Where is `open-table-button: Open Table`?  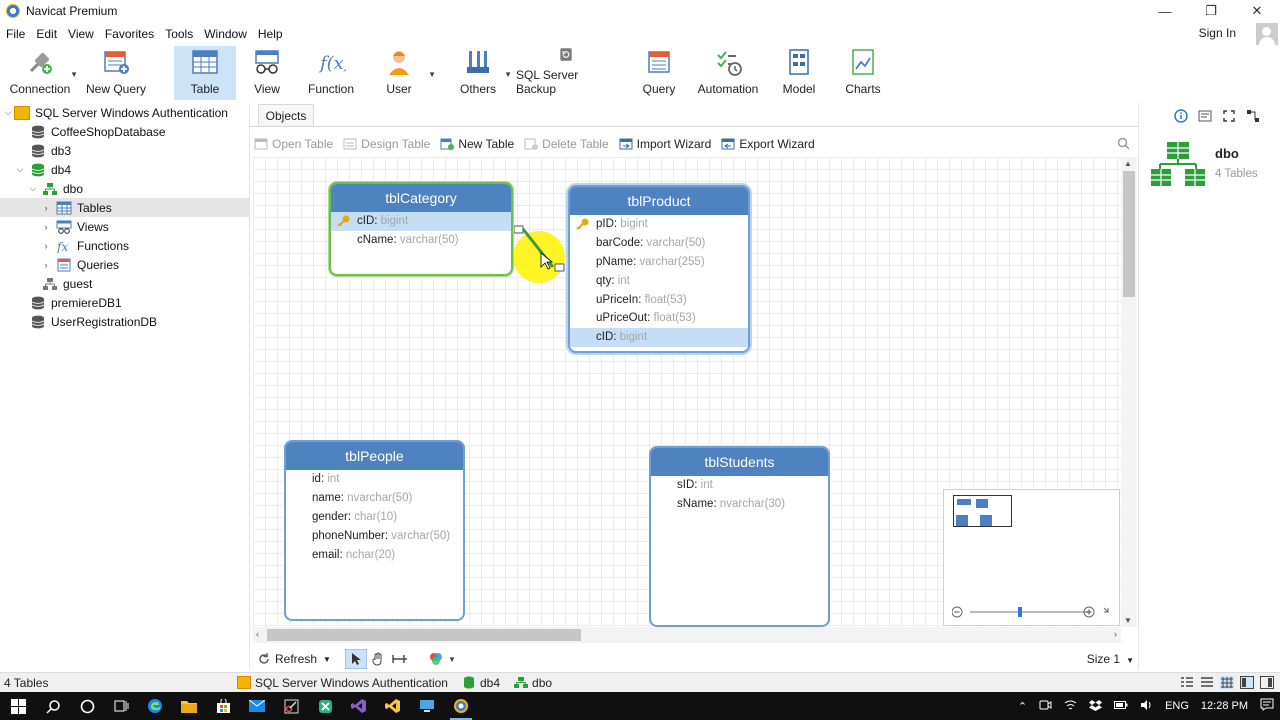
open-table-button: Open Table is located at coordinates (293, 144).